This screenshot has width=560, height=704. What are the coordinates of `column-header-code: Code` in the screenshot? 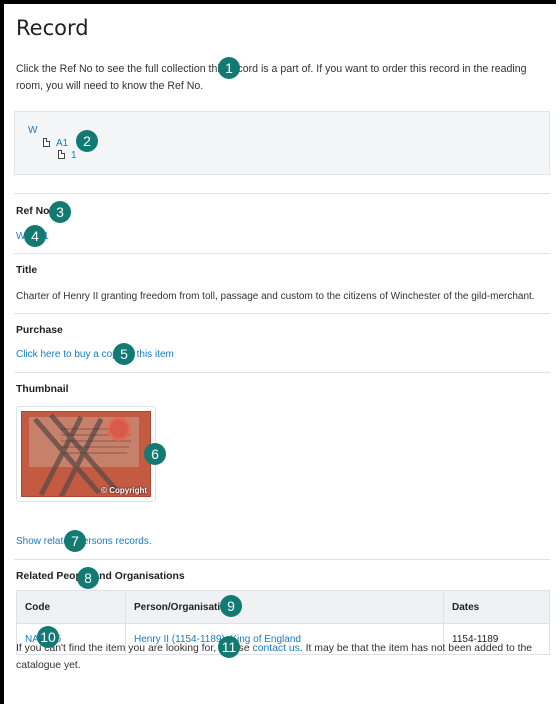 It's located at (71, 607).